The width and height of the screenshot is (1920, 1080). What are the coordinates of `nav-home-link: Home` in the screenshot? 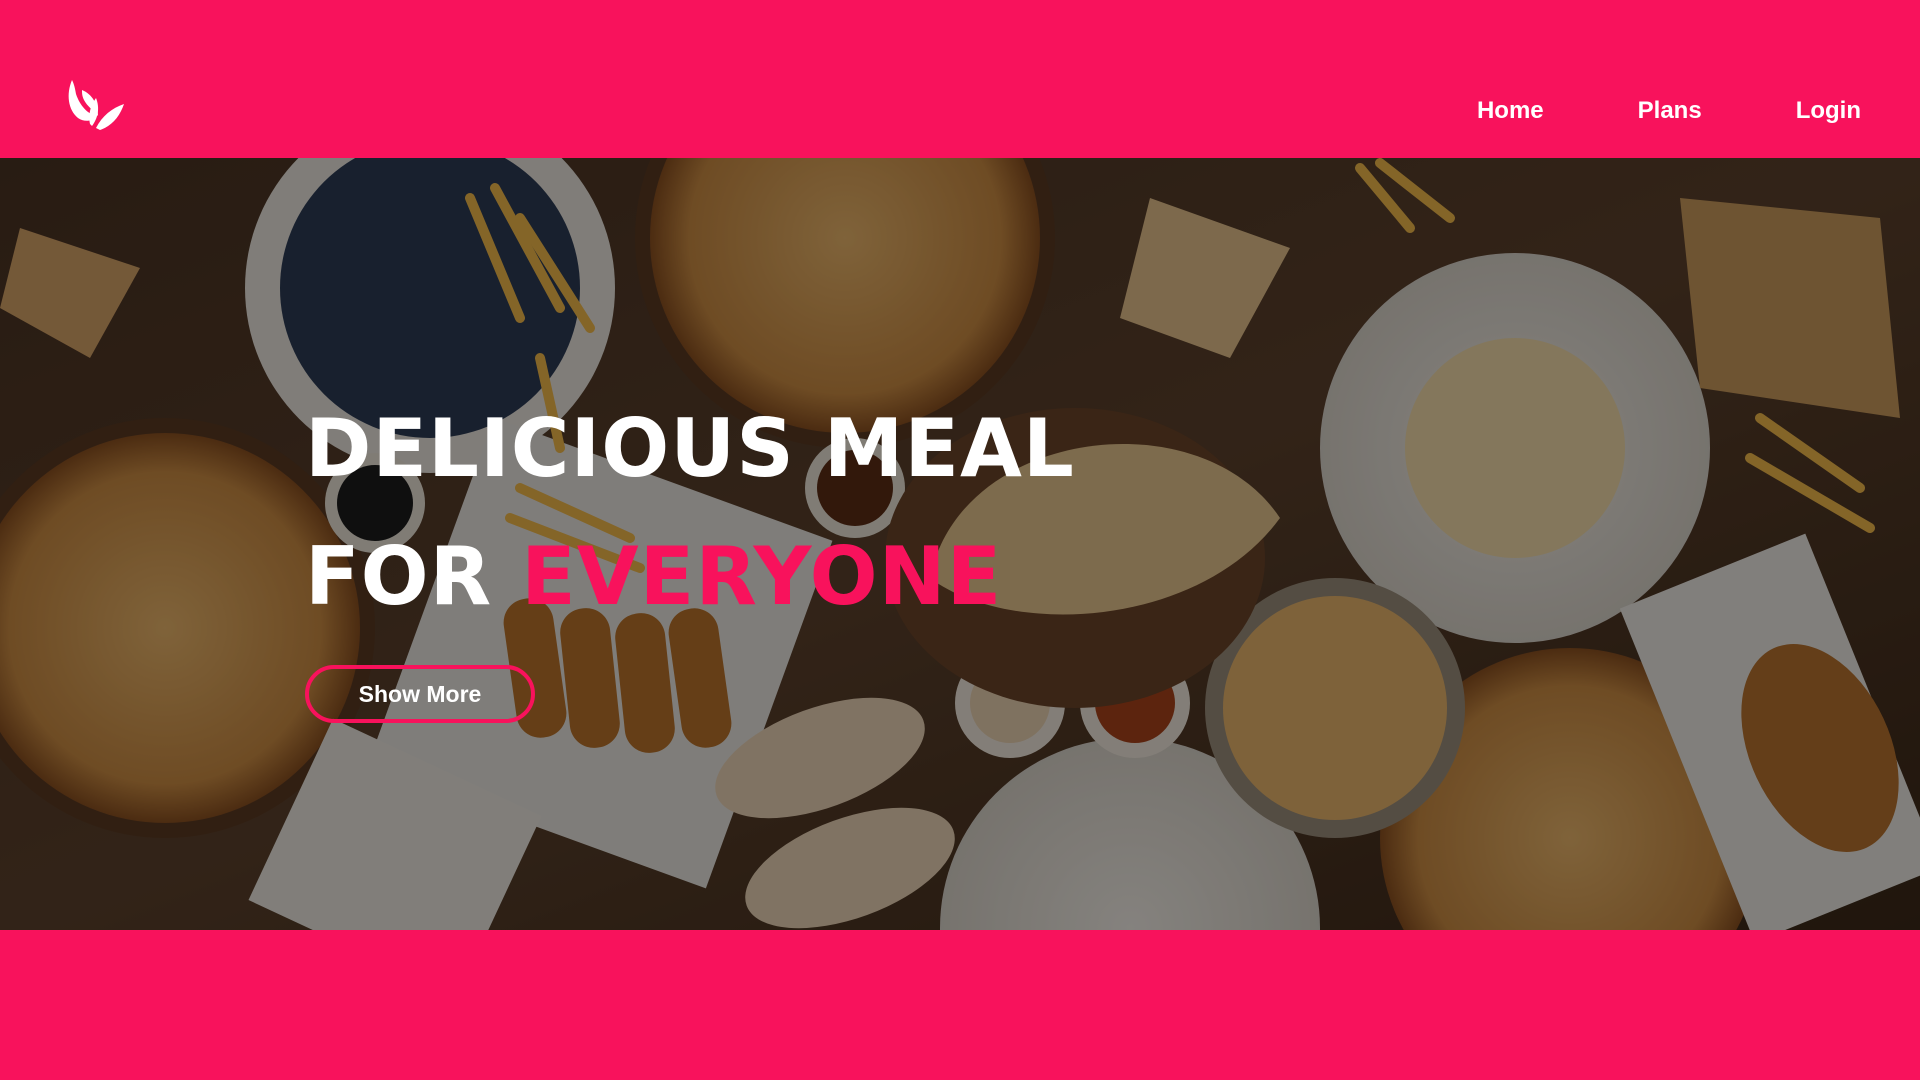 It's located at (1510, 111).